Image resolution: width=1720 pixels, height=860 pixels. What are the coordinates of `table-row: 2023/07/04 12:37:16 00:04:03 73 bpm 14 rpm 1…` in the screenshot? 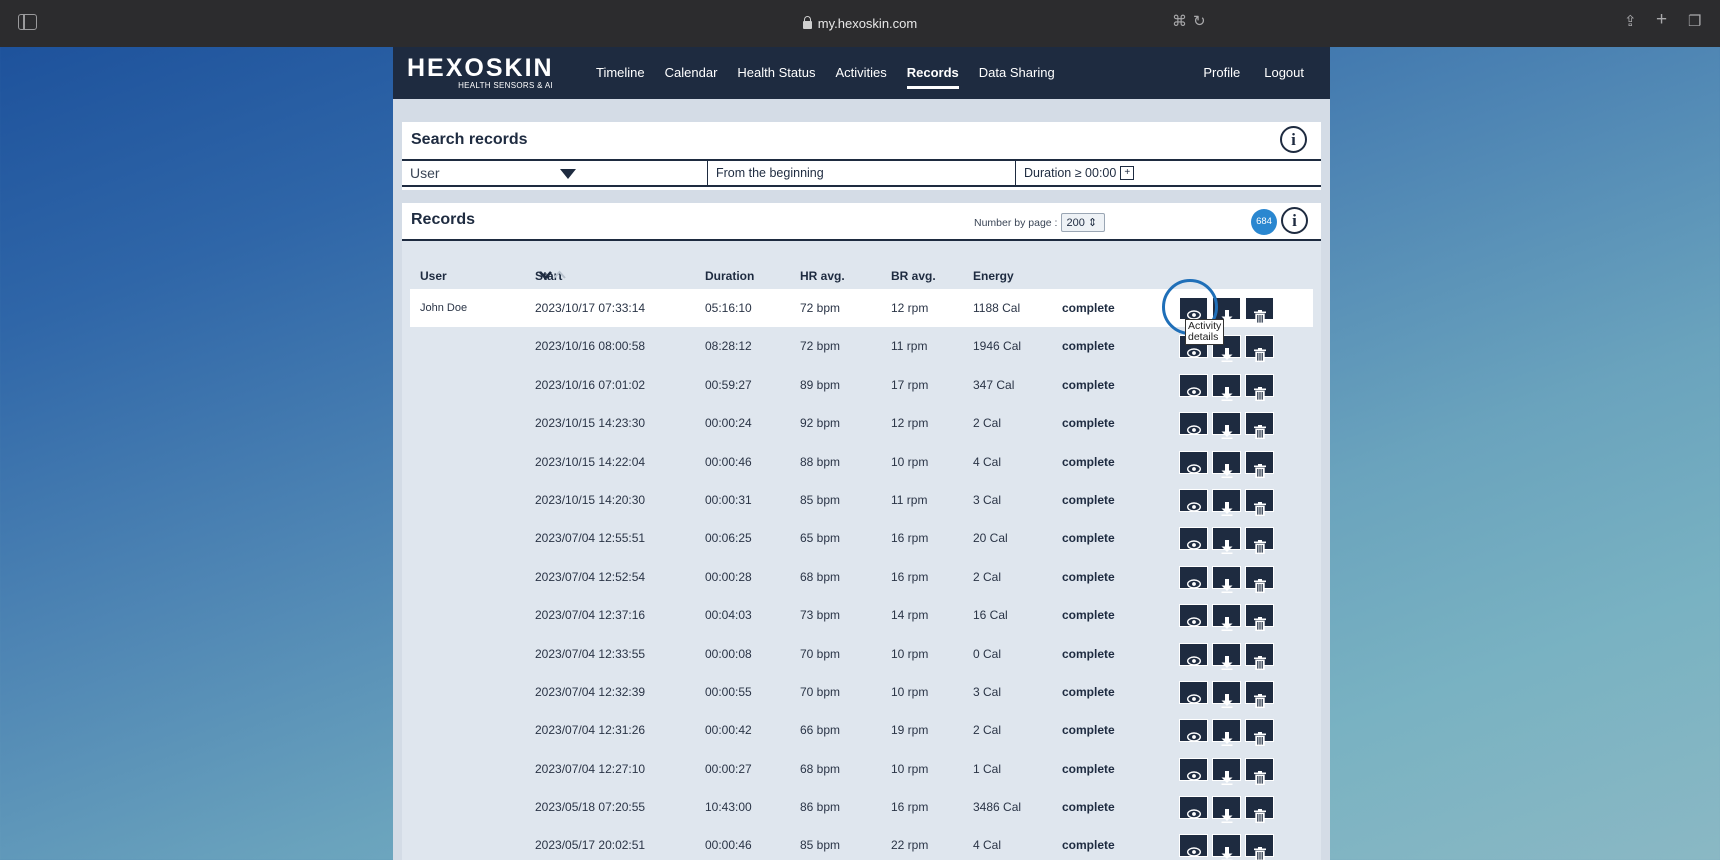 It's located at (861, 615).